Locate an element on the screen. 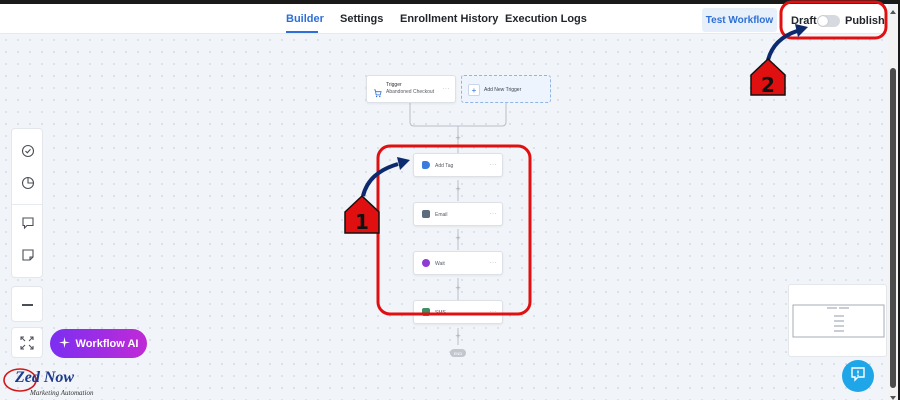  add-trigger-label: Add New Trigger is located at coordinates (503, 90).